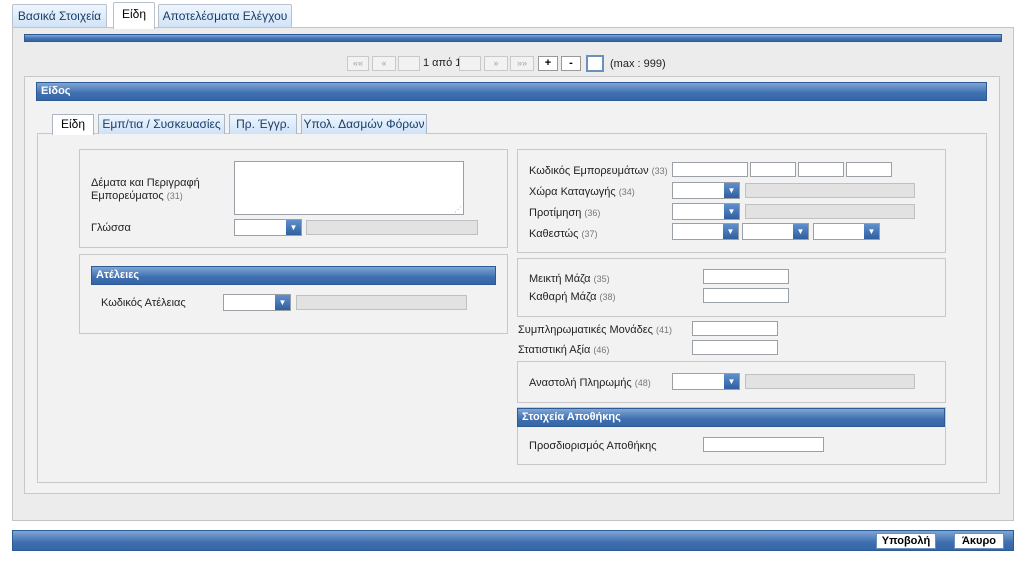 Image resolution: width=1024 pixels, height=564 pixels. Describe the element at coordinates (830, 211) in the screenshot. I see `preference-readonly` at that location.